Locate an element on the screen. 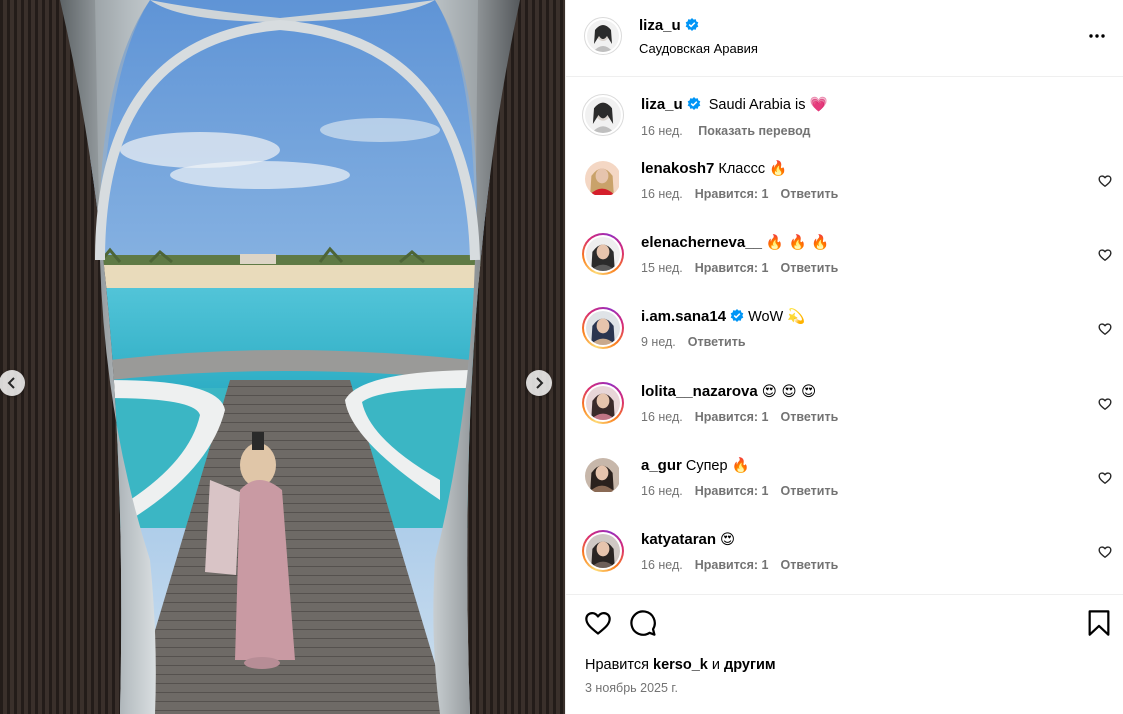 The height and width of the screenshot is (714, 1123). comment-text: Супер is located at coordinates (706, 466).